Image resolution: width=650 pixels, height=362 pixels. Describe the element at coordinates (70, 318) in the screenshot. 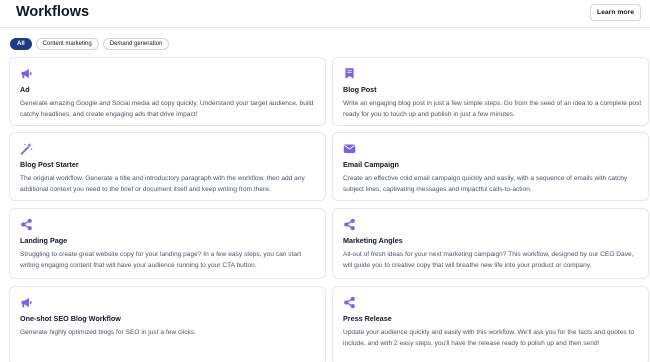

I see `workflow-title: One-shot SEO Blog Workflow` at that location.